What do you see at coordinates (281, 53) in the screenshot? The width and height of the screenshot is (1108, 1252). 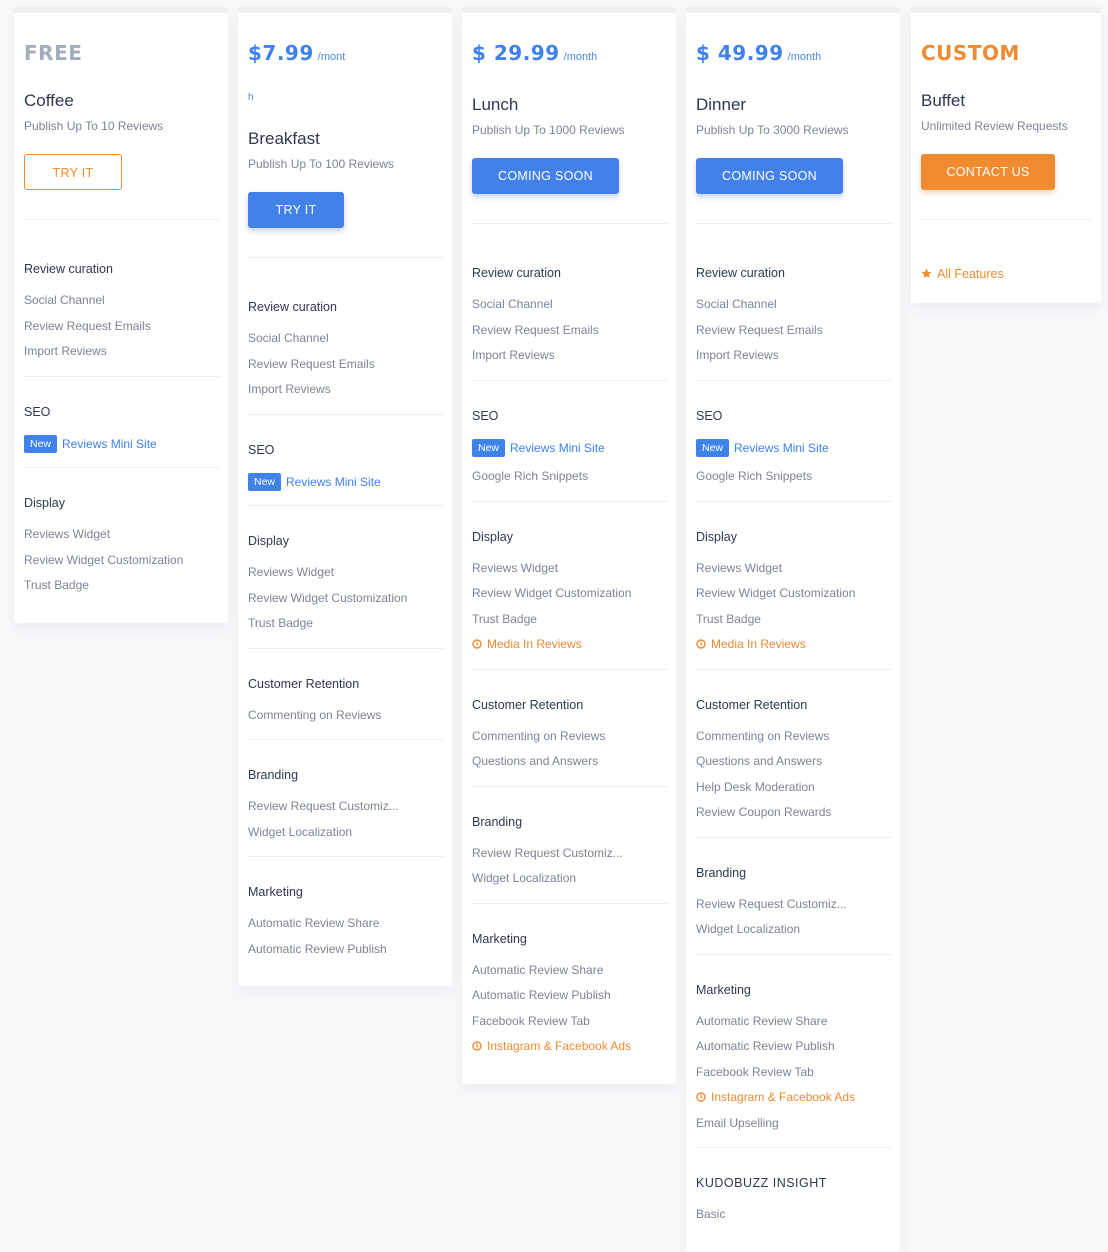 I see `plan-price: $7.99` at bounding box center [281, 53].